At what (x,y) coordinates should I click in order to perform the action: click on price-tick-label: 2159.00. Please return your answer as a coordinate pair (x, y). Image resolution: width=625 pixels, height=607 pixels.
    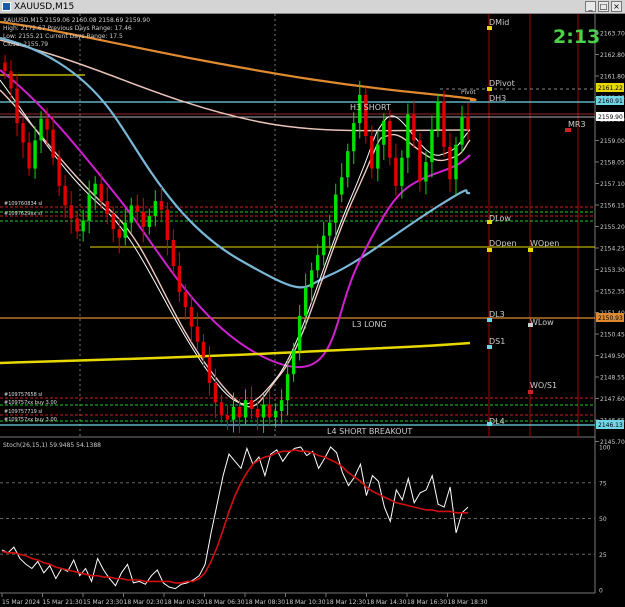
    Looking at the image, I should click on (612, 141).